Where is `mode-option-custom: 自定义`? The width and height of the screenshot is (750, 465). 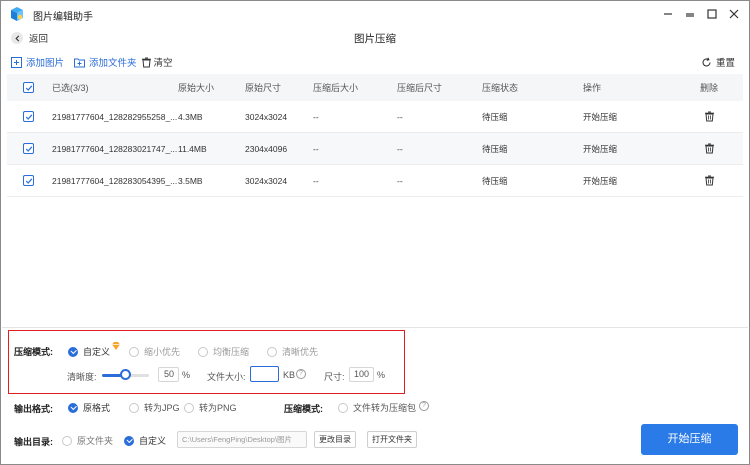
mode-option-custom: 自定义 is located at coordinates (89, 351).